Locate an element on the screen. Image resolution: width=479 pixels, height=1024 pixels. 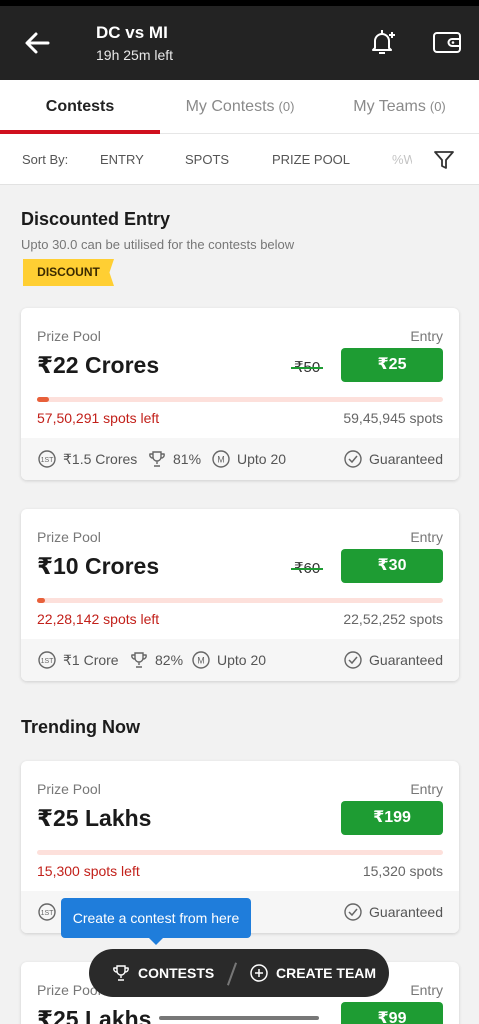
match-title: DC vs MI is located at coordinates (132, 32).